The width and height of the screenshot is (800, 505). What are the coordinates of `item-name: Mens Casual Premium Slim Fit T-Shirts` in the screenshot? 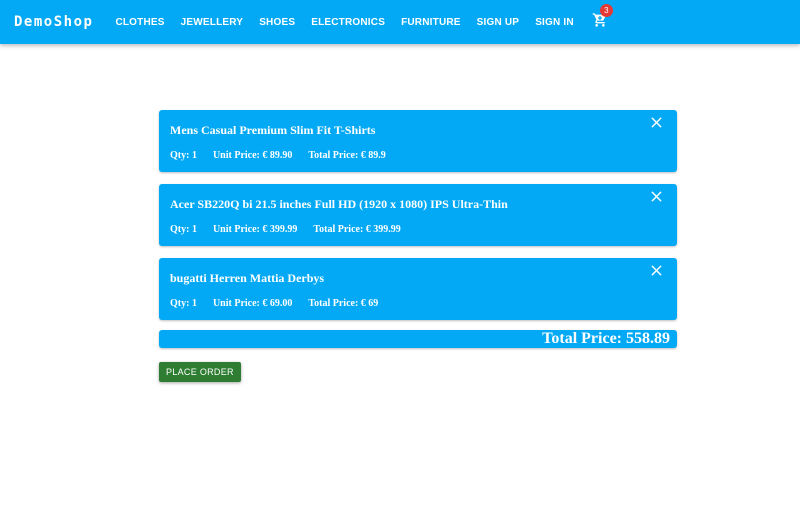 It's located at (273, 130).